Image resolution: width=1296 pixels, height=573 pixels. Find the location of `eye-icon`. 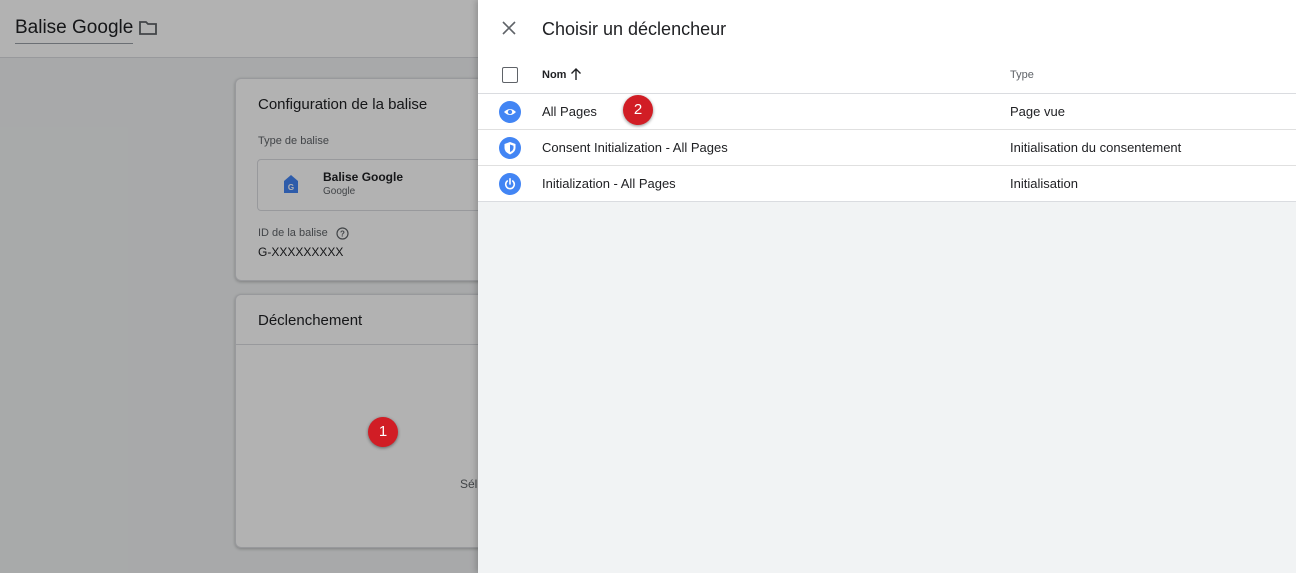

eye-icon is located at coordinates (510, 112).